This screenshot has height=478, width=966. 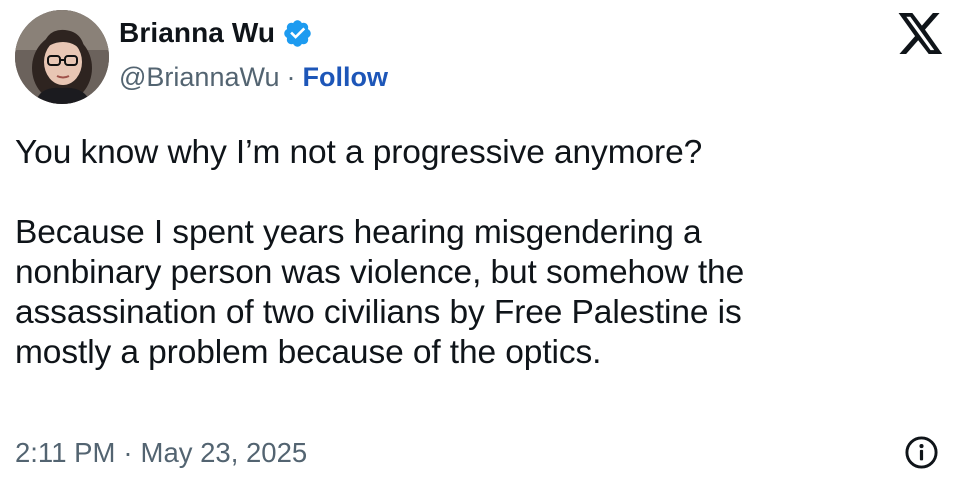 What do you see at coordinates (197, 33) in the screenshot?
I see `author-name: Brianna Wu` at bounding box center [197, 33].